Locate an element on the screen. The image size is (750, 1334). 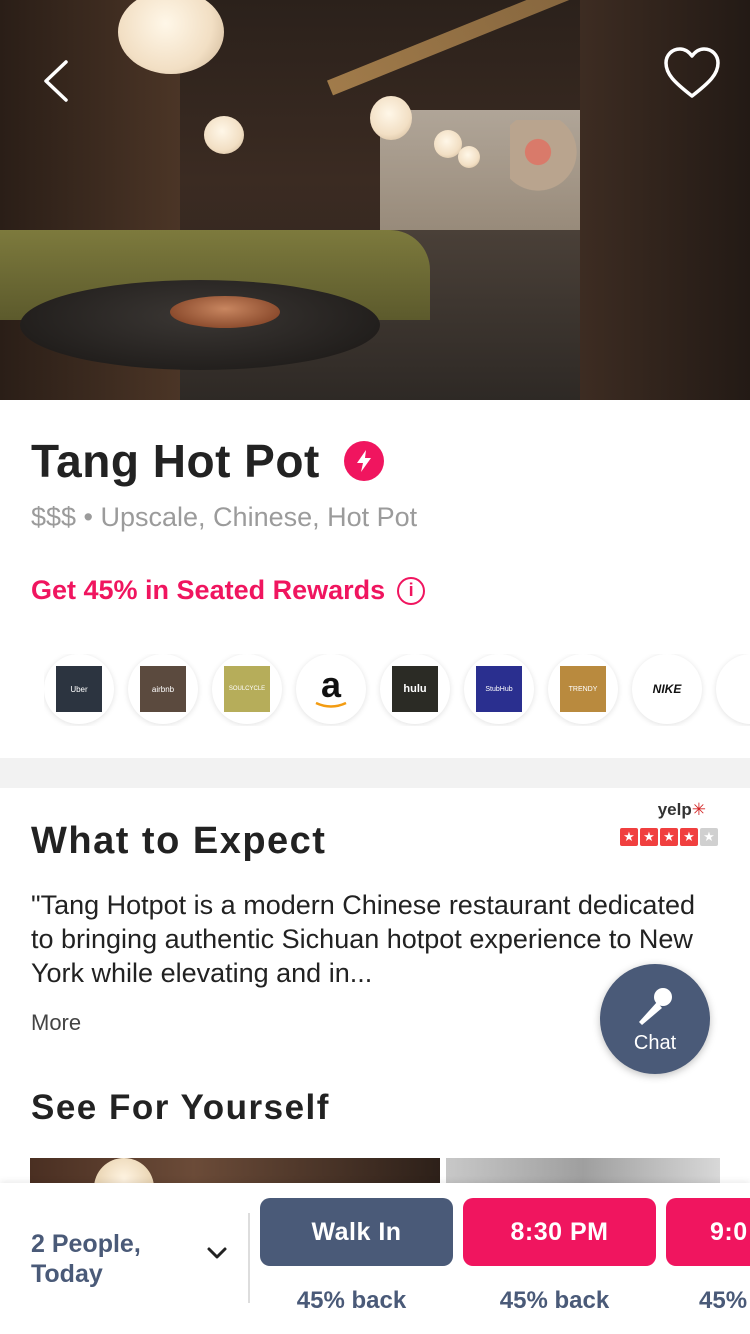
brand-uber: Uber is located at coordinates (79, 689).